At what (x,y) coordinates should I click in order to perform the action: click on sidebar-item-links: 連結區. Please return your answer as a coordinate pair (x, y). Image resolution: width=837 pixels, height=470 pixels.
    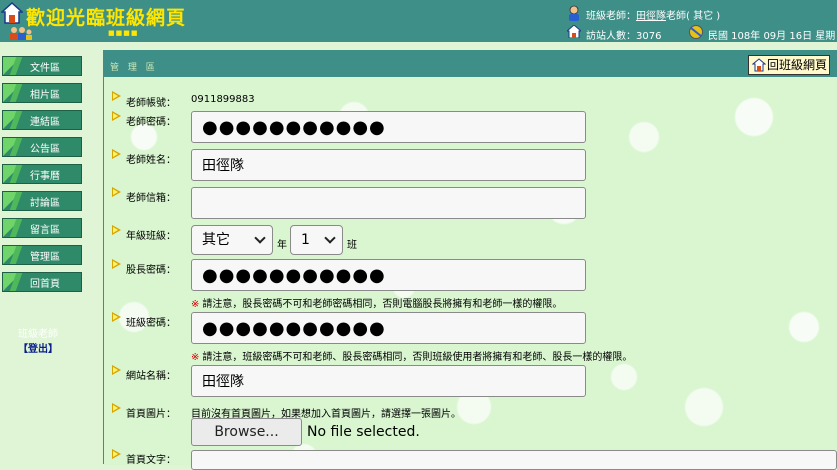
    Looking at the image, I should click on (42, 120).